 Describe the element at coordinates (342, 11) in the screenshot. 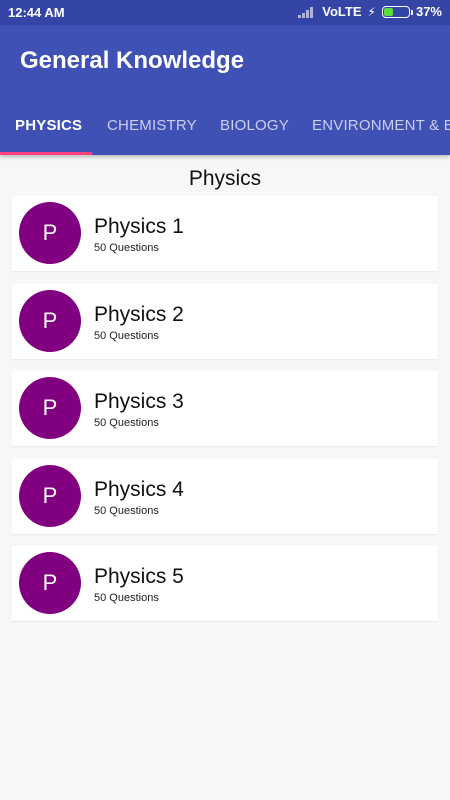

I see `network-label: VoLTE` at that location.